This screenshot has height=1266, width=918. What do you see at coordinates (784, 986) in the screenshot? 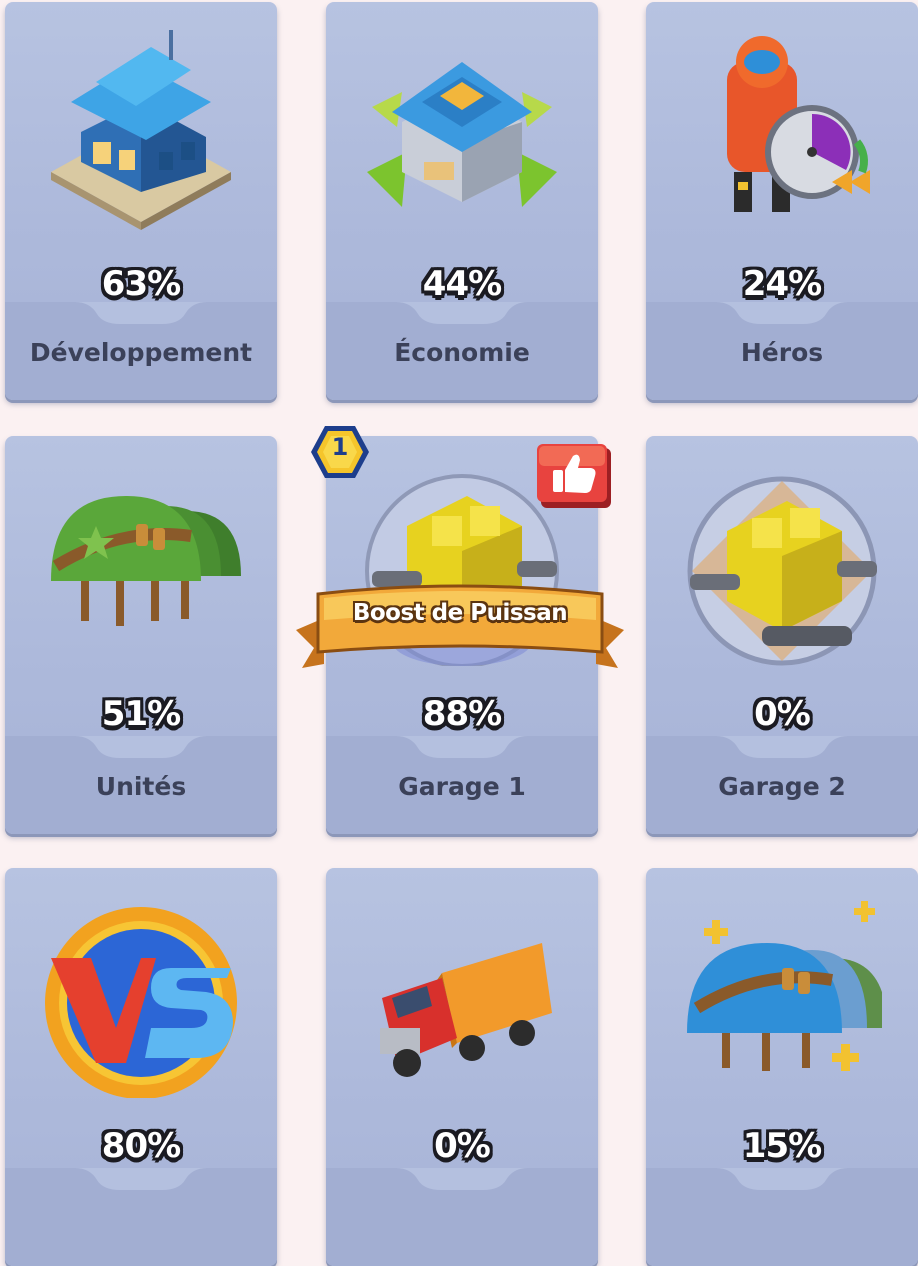
I see `helmets-plus-icon` at bounding box center [784, 986].